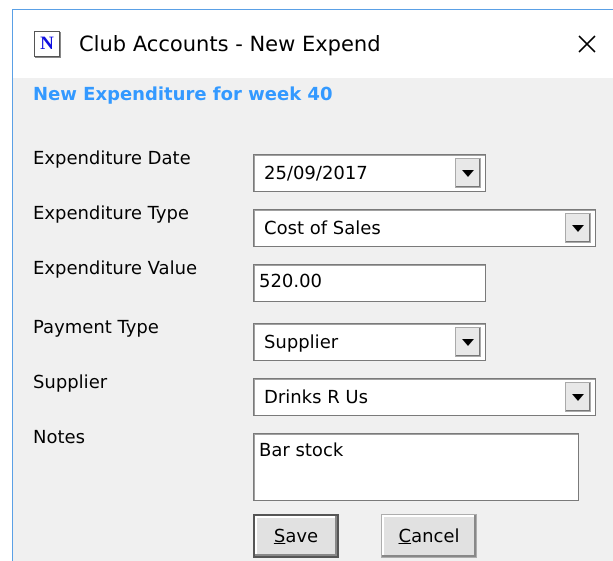 The width and height of the screenshot is (613, 561). What do you see at coordinates (587, 44) in the screenshot?
I see `close-icon` at bounding box center [587, 44].